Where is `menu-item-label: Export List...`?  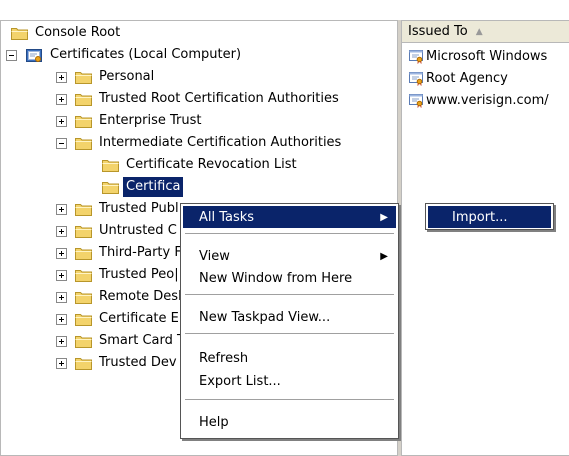
menu-item-label: Export List... is located at coordinates (240, 381).